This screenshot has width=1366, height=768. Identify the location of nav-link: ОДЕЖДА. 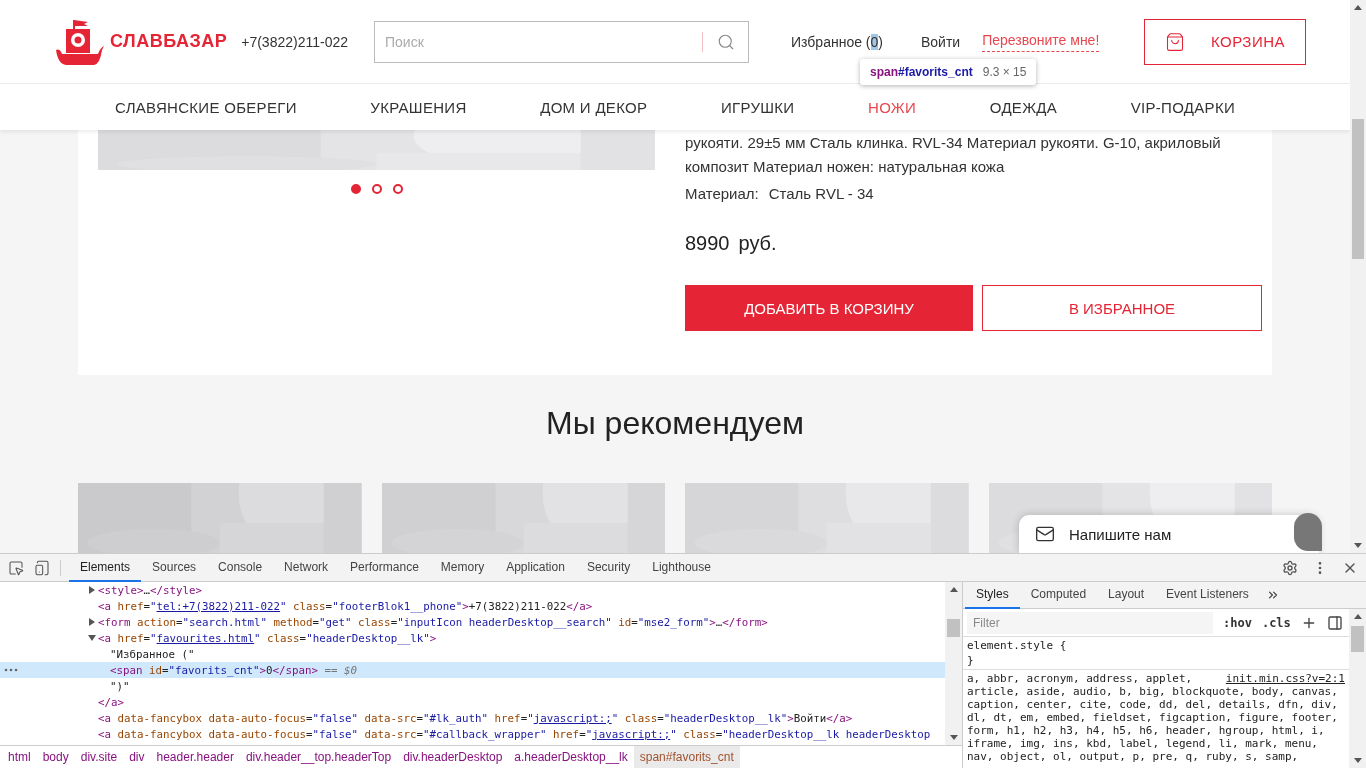
(1023, 107).